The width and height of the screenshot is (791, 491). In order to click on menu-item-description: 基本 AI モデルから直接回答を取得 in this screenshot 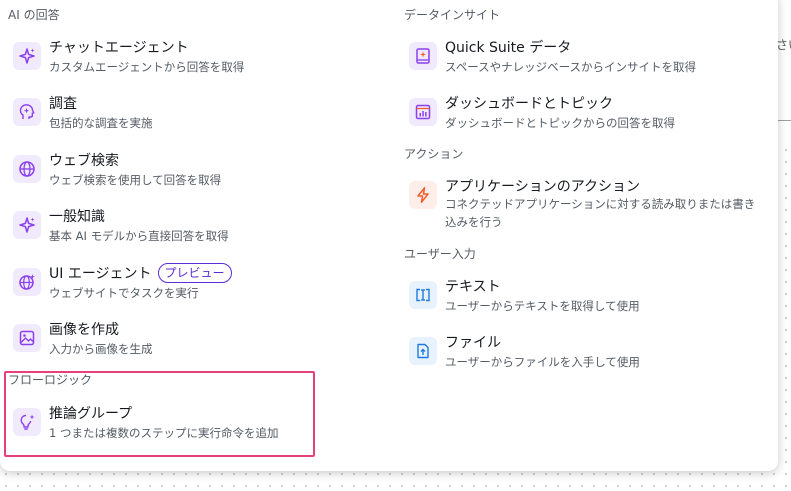, I will do `click(139, 236)`.